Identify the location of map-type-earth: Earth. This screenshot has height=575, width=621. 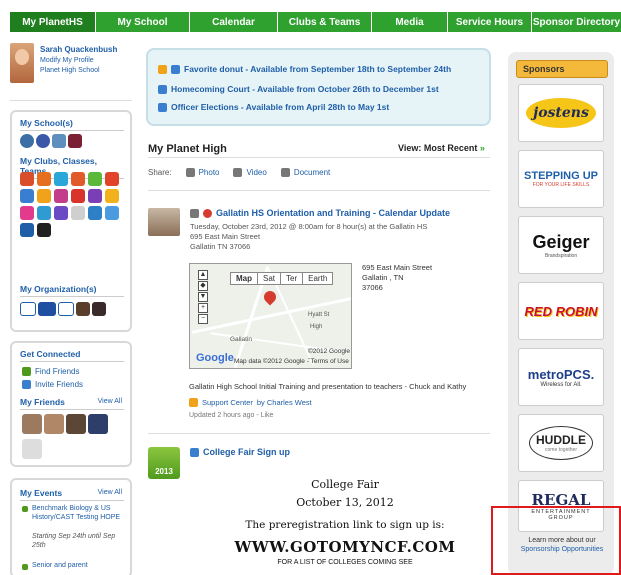
(317, 278).